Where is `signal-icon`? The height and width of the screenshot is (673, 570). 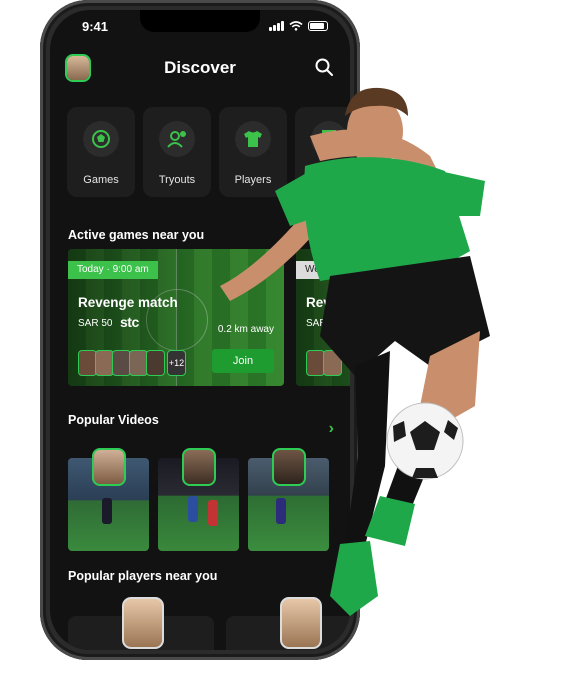 signal-icon is located at coordinates (276, 26).